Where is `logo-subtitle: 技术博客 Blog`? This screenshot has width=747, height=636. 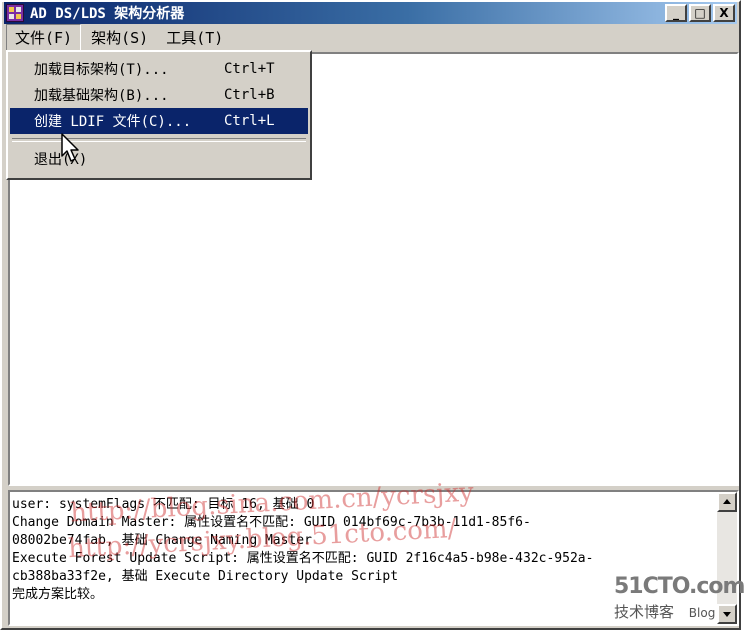
logo-subtitle: 技术博客 Blog is located at coordinates (677, 611).